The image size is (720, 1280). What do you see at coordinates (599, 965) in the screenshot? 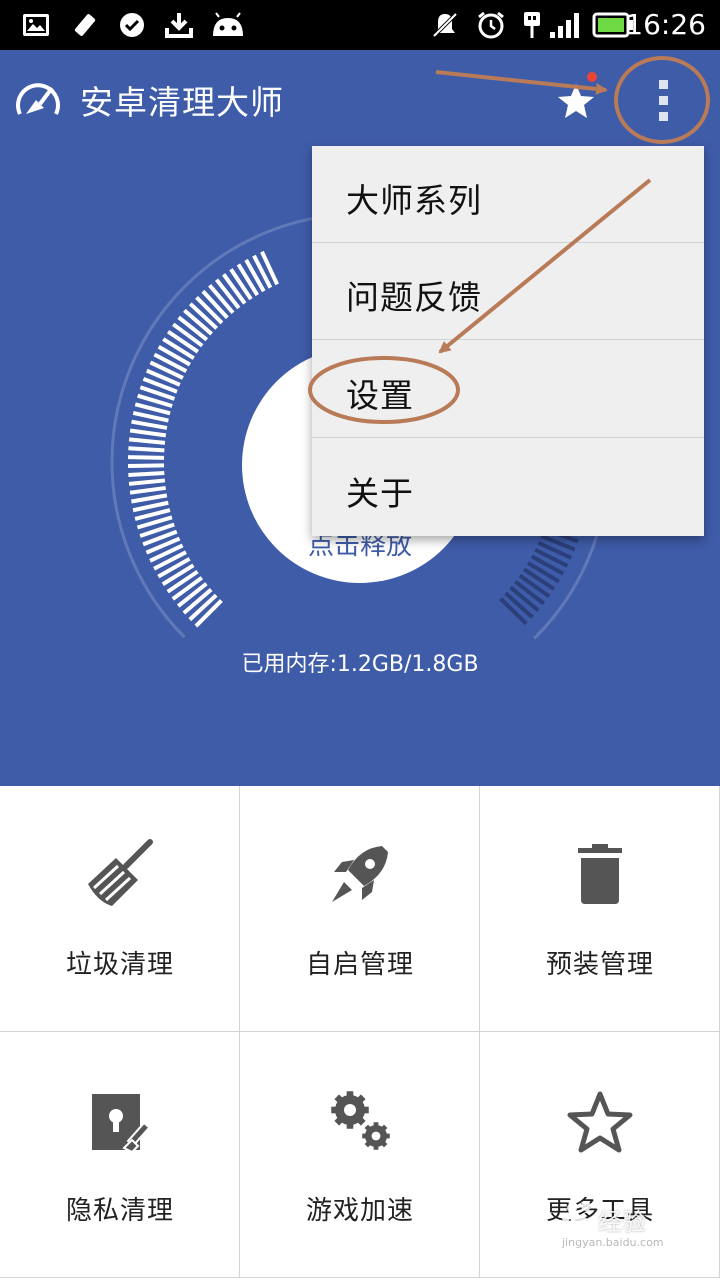
I see `tool-label: 预装管理` at bounding box center [599, 965].